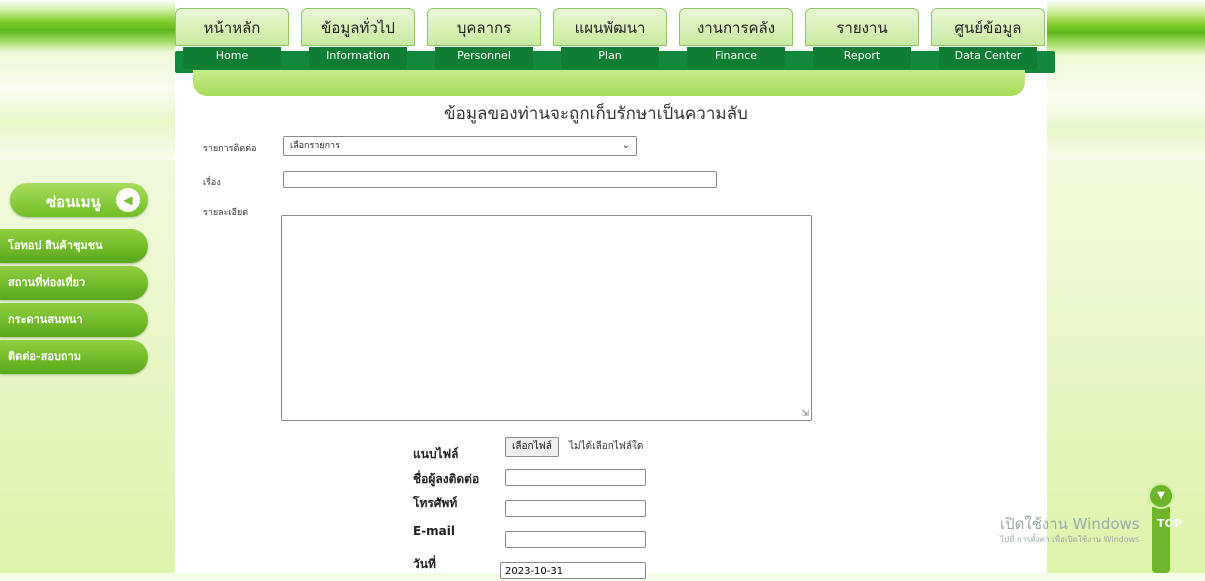  I want to click on back-to-top-button: ▼ TOP, so click(1165, 528).